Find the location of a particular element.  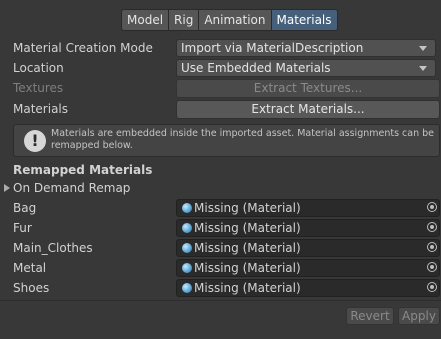

warning-exclamation-icon: ! is located at coordinates (35, 141).